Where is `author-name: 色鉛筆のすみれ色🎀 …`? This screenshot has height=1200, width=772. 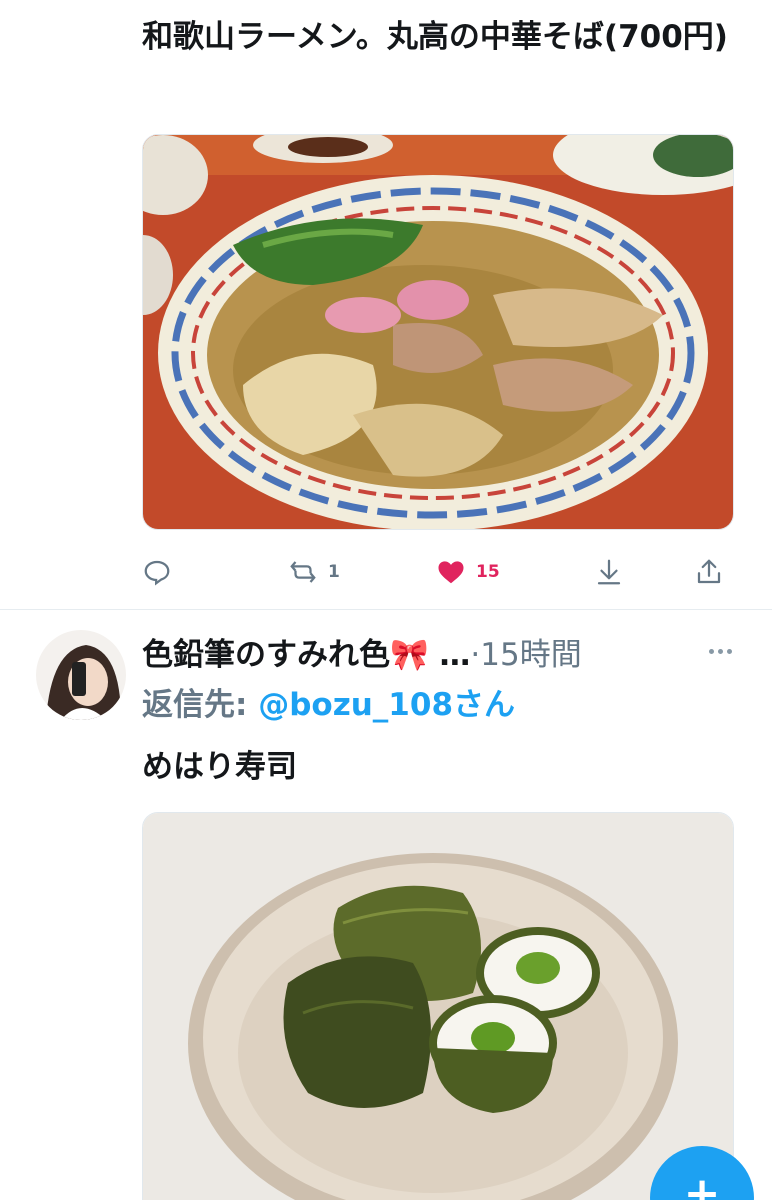
author-name: 色鉛筆のすみれ色🎀 … is located at coordinates (306, 651).